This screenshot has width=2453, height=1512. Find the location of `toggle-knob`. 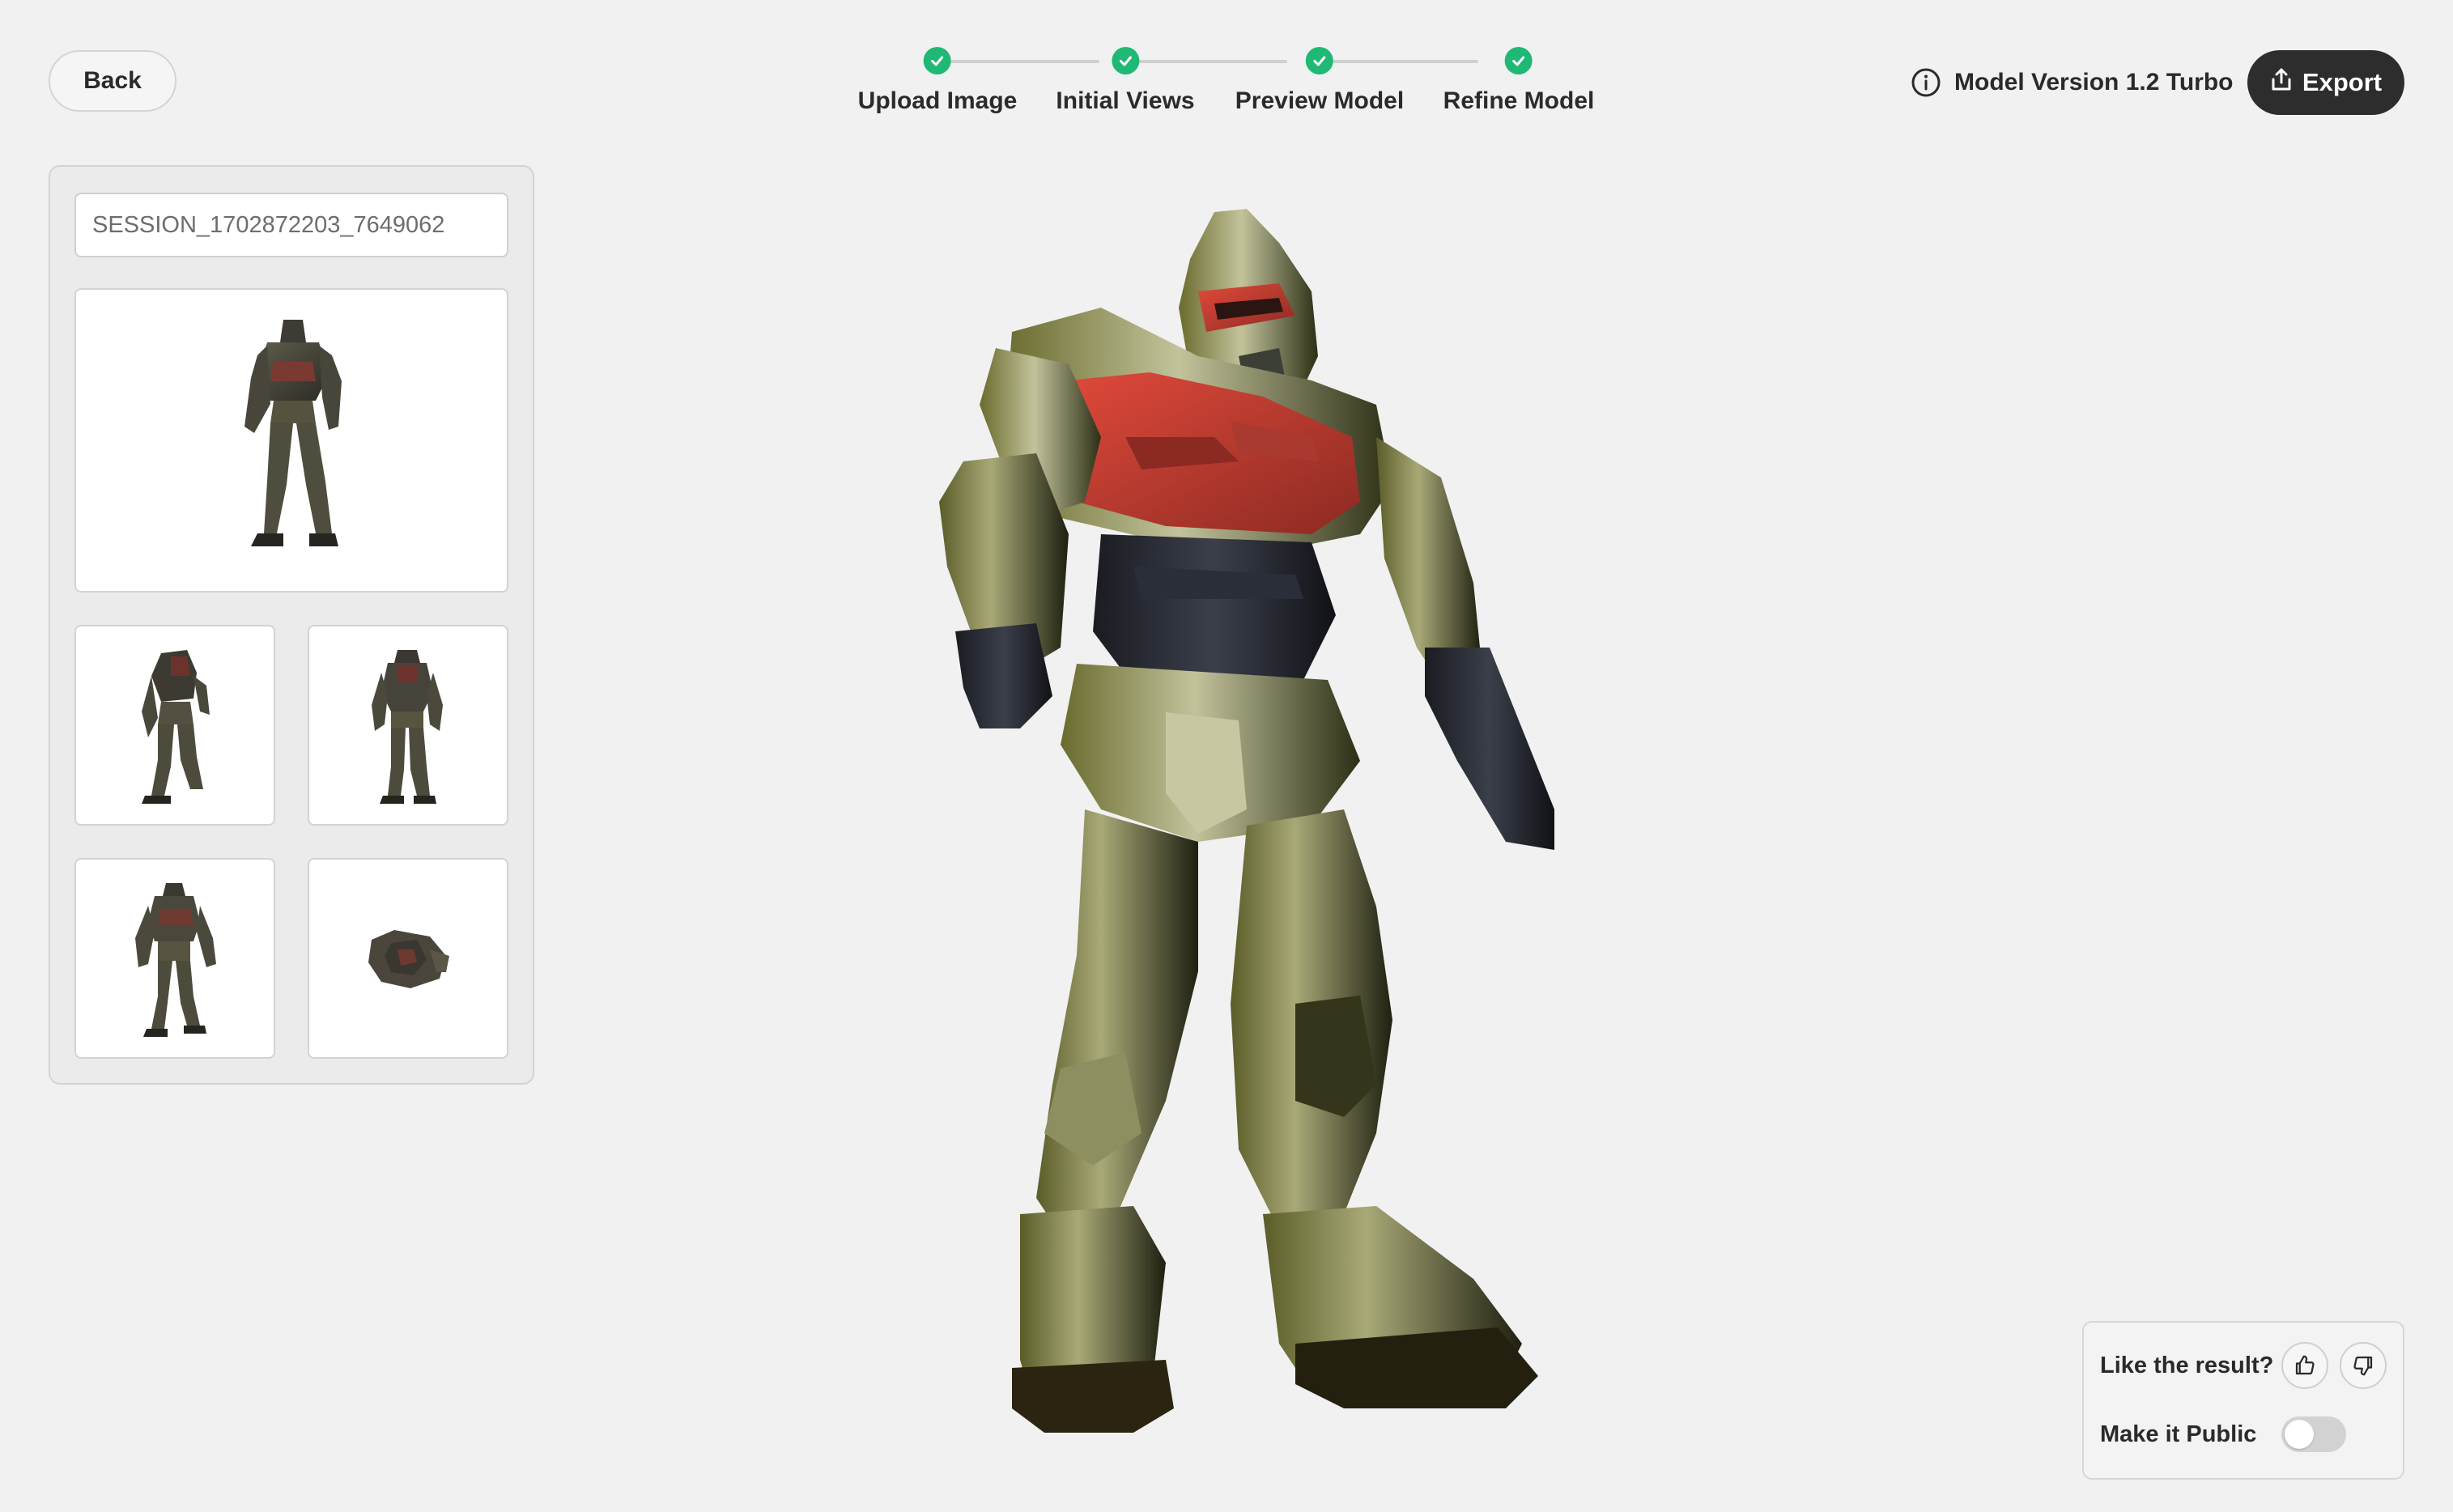

toggle-knob is located at coordinates (2299, 1434).